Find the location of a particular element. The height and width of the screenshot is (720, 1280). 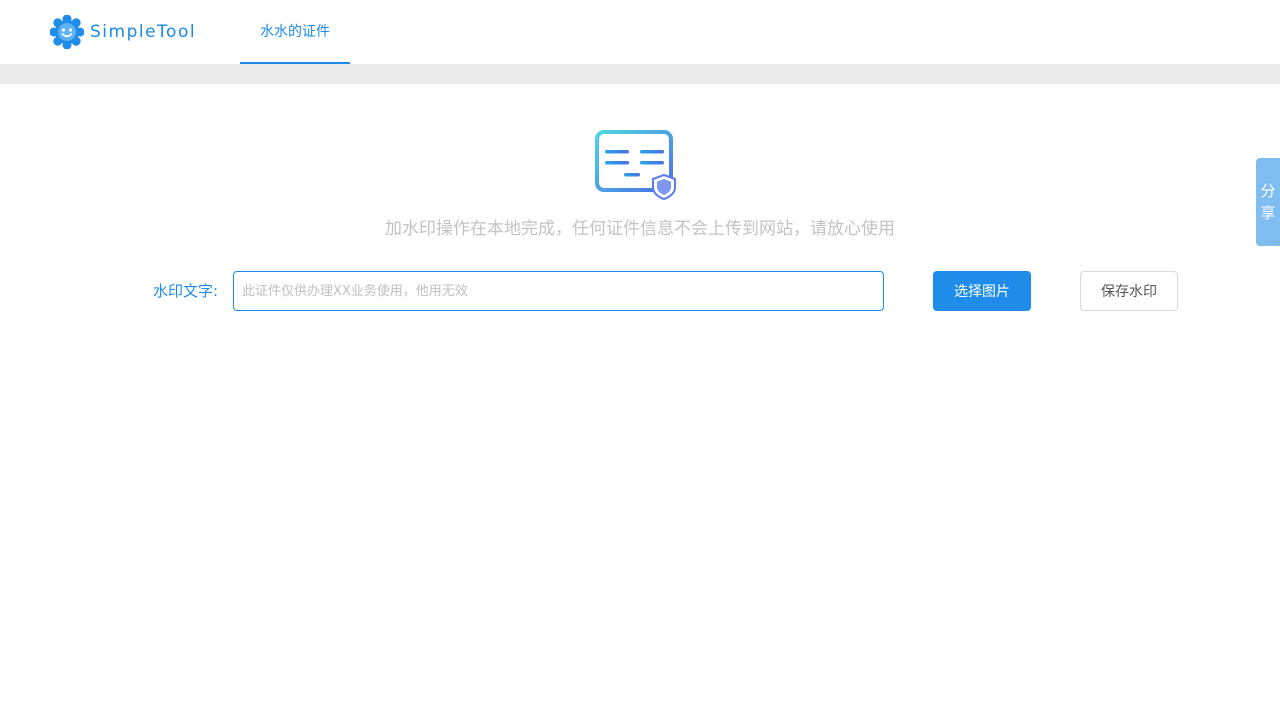

logo-gear-icon is located at coordinates (67, 32).